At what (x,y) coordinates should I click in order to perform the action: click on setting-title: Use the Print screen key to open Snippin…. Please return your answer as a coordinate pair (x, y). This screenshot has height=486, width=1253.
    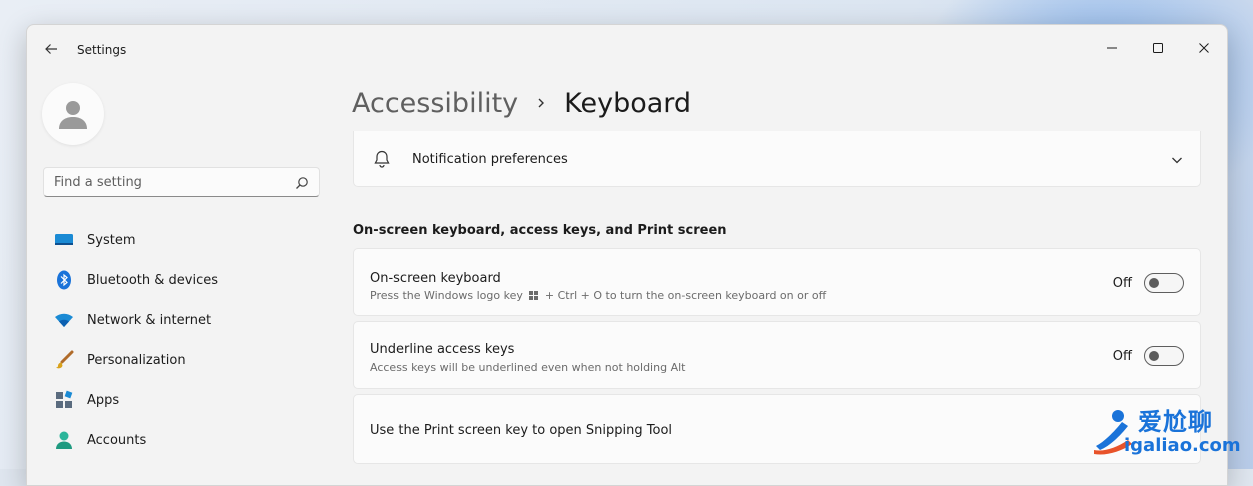
    Looking at the image, I should click on (521, 430).